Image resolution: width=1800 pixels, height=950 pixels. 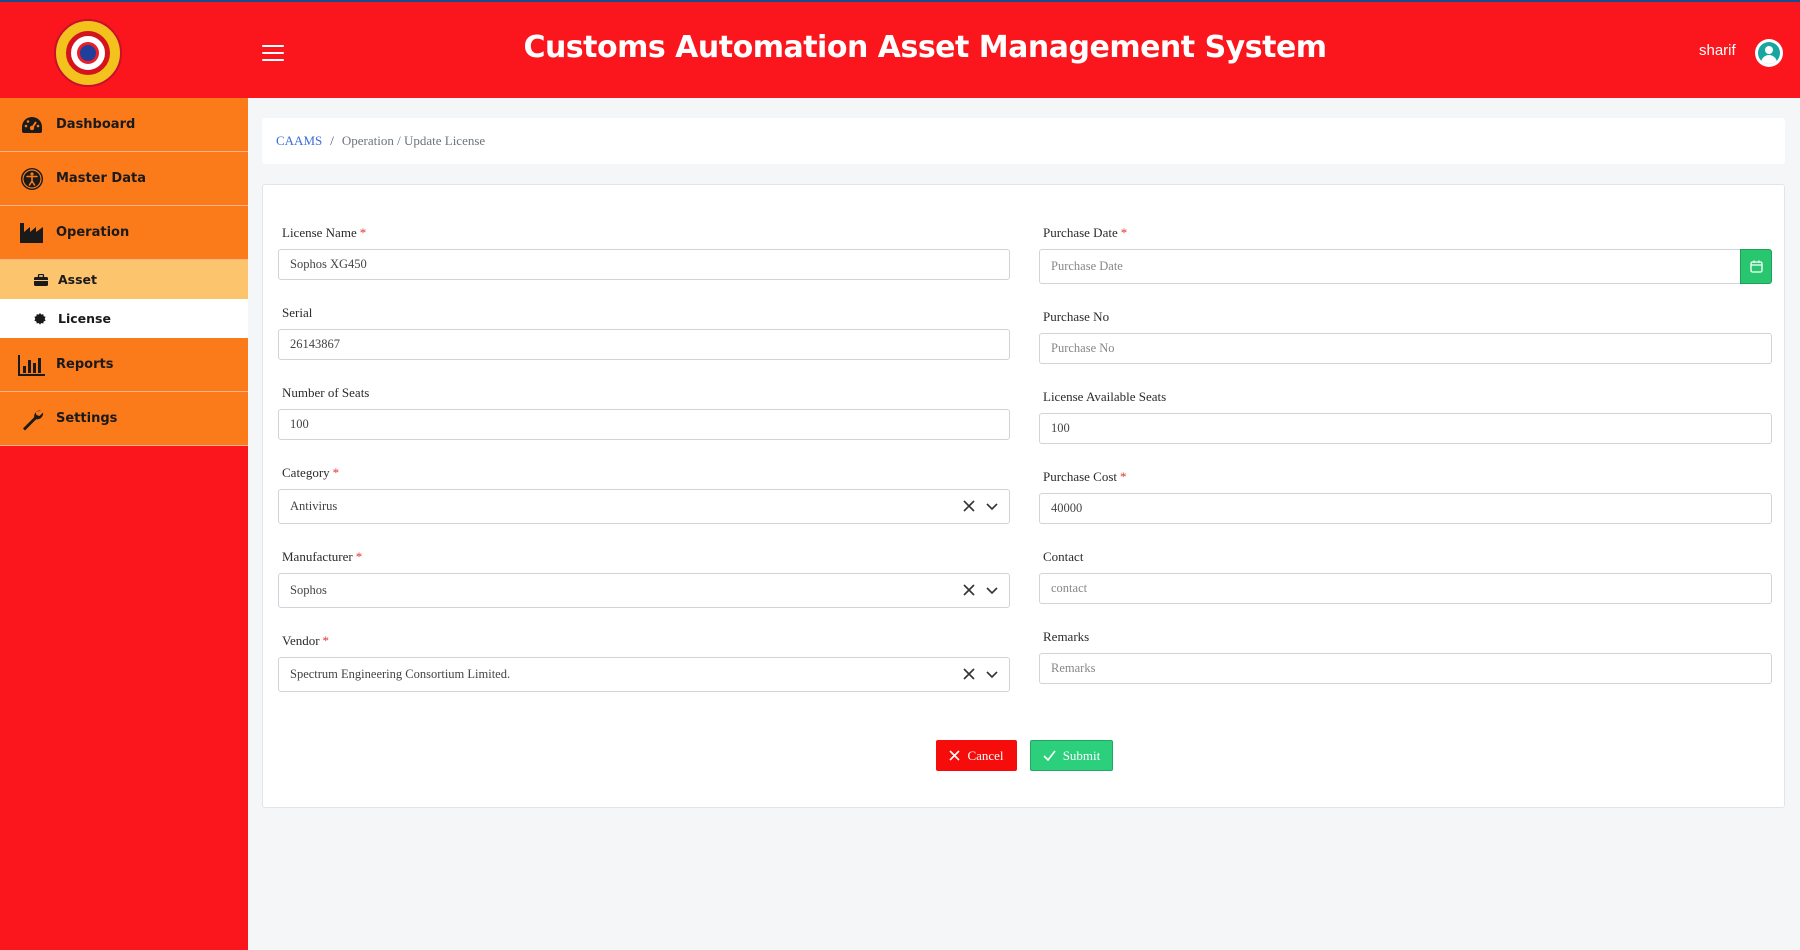 What do you see at coordinates (1405, 588) in the screenshot?
I see `contact-input: contact` at bounding box center [1405, 588].